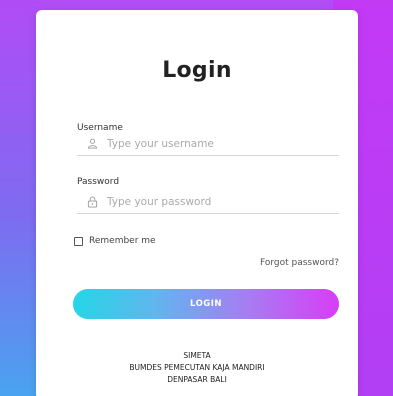  I want to click on remember-checkbox, so click(78, 241).